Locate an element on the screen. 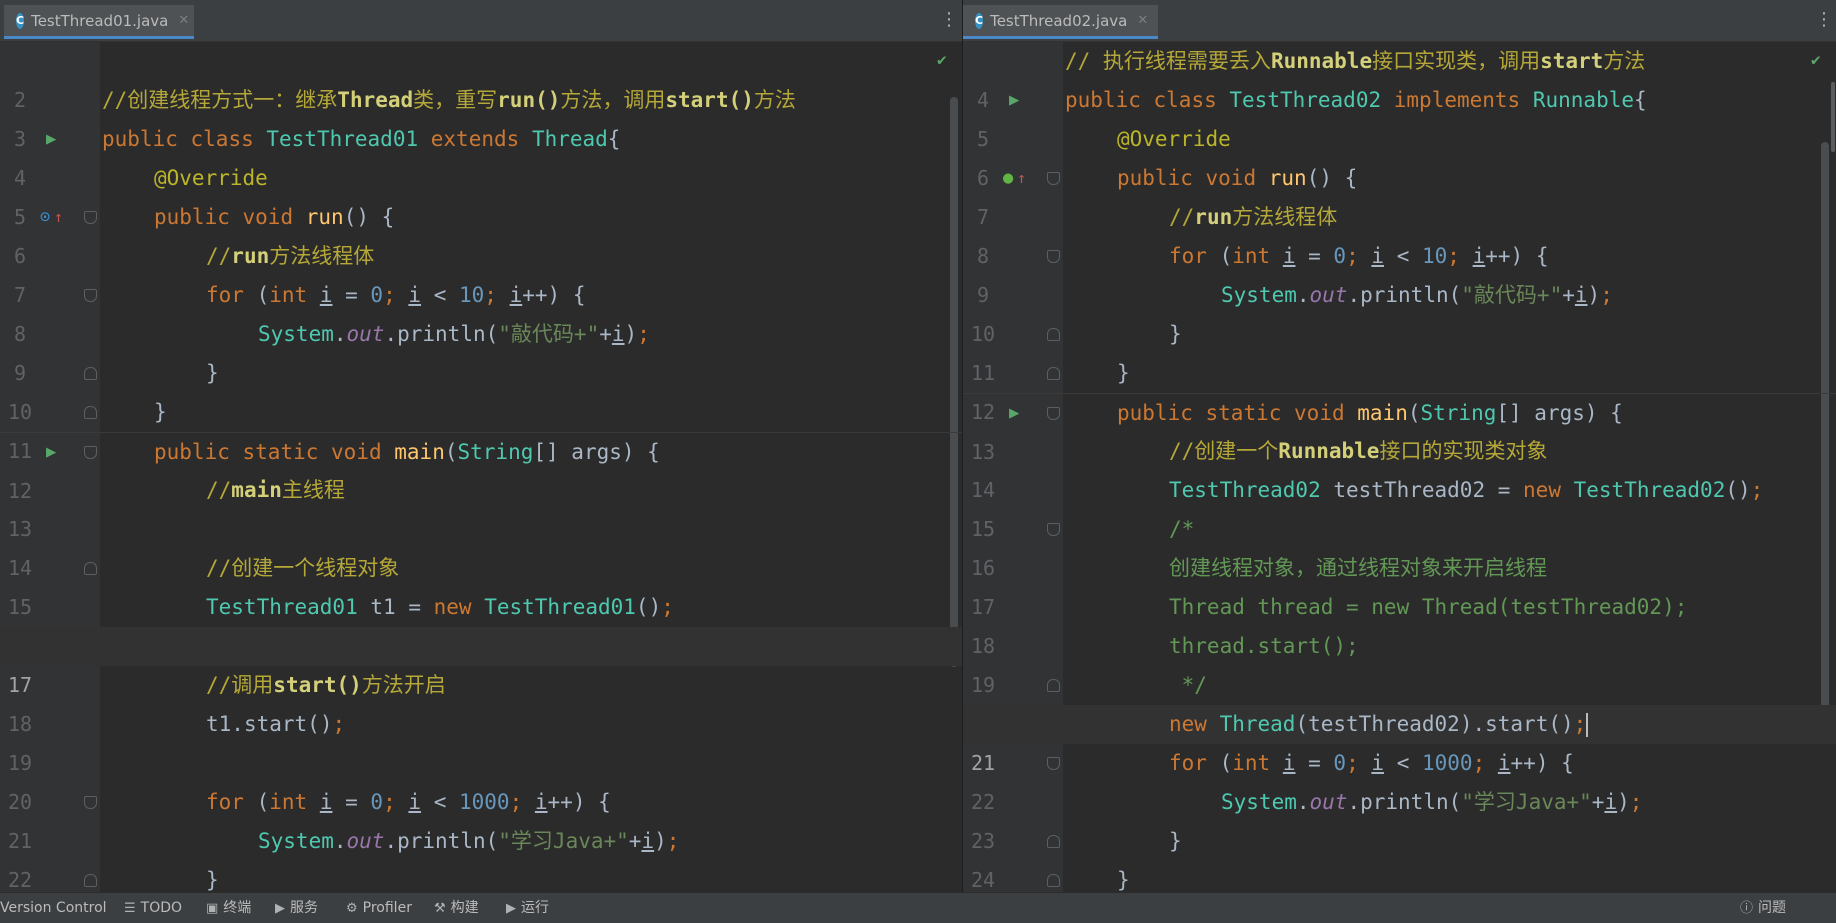 The image size is (1836, 923). tab-label: TestThread02.java is located at coordinates (1059, 20).